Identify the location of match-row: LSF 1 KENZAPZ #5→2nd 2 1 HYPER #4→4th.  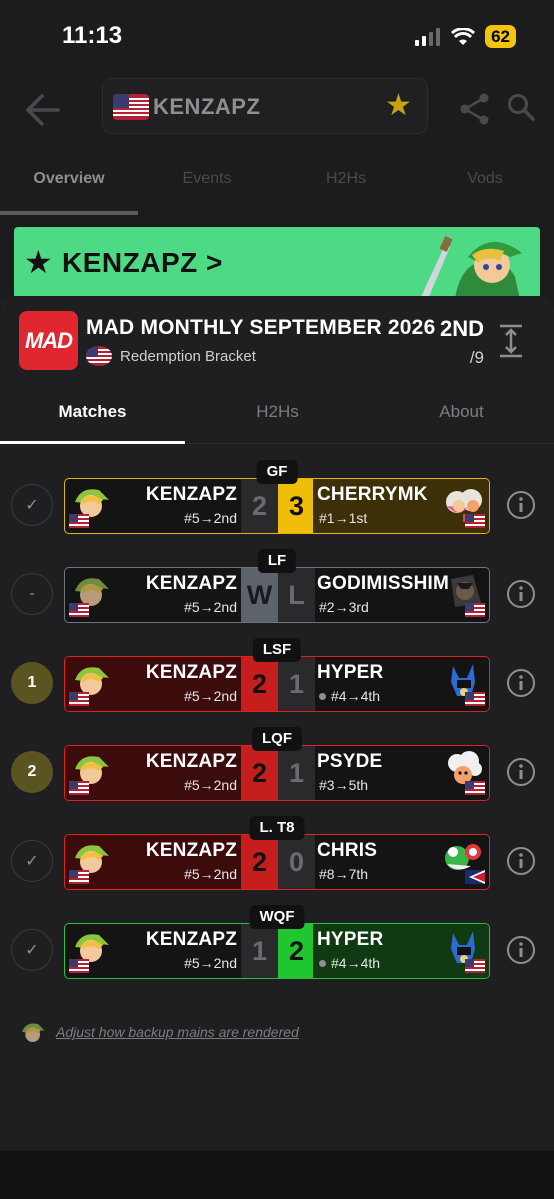
(277, 675).